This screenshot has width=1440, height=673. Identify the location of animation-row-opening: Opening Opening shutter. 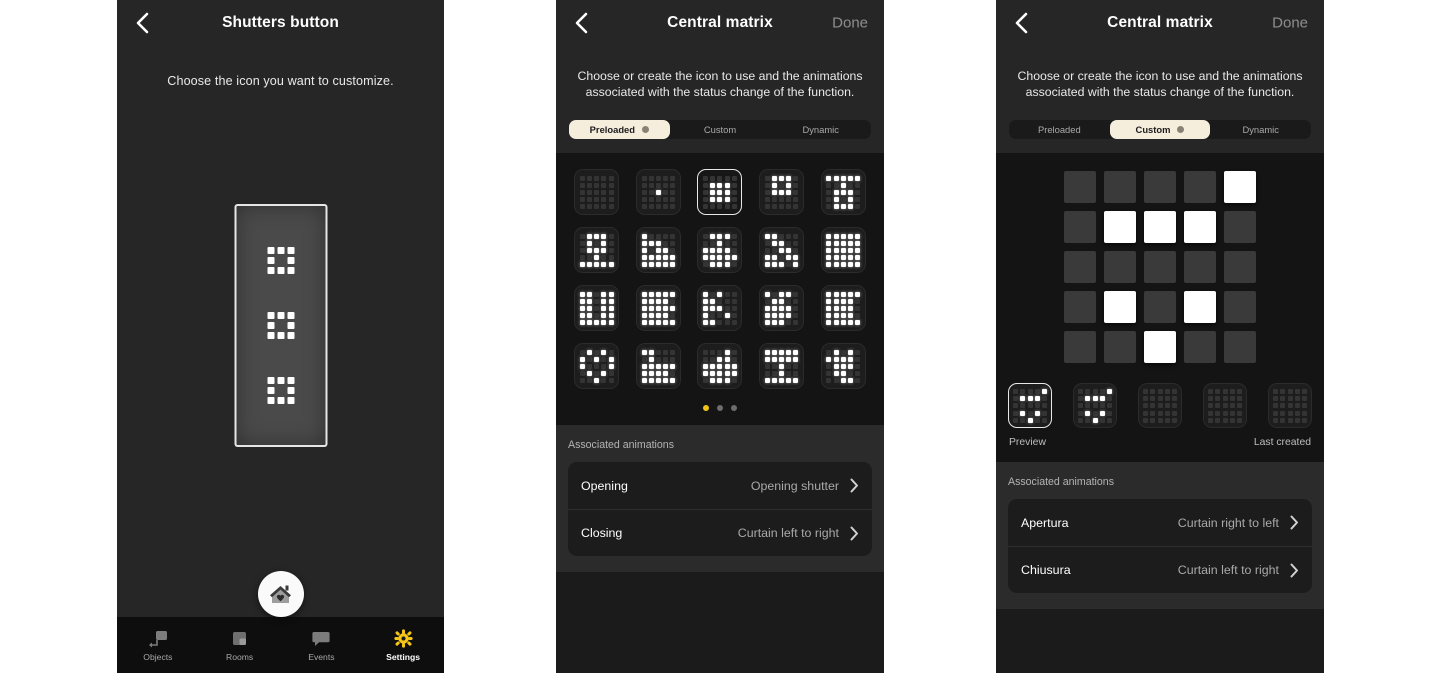
(720, 485).